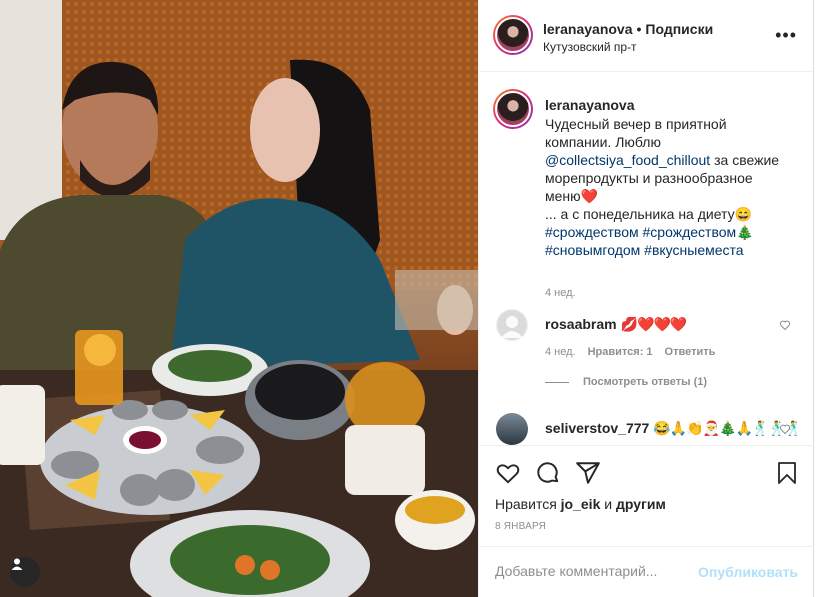 Image resolution: width=816 pixels, height=597 pixels. I want to click on likes-summary: Нравится jo_eik и другим, so click(580, 504).